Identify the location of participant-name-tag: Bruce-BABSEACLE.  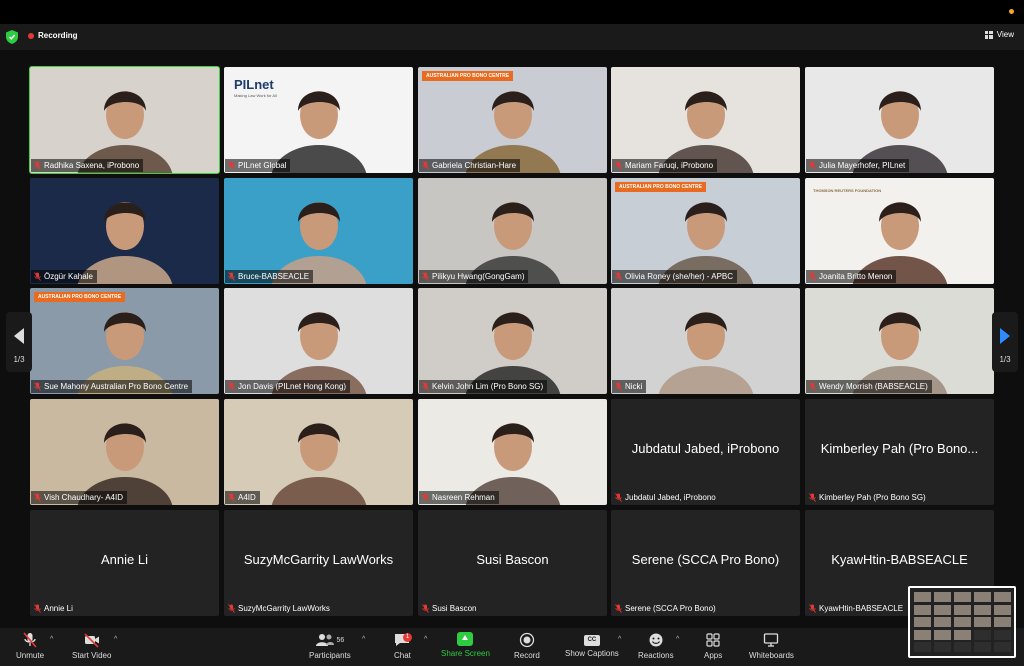
(269, 276).